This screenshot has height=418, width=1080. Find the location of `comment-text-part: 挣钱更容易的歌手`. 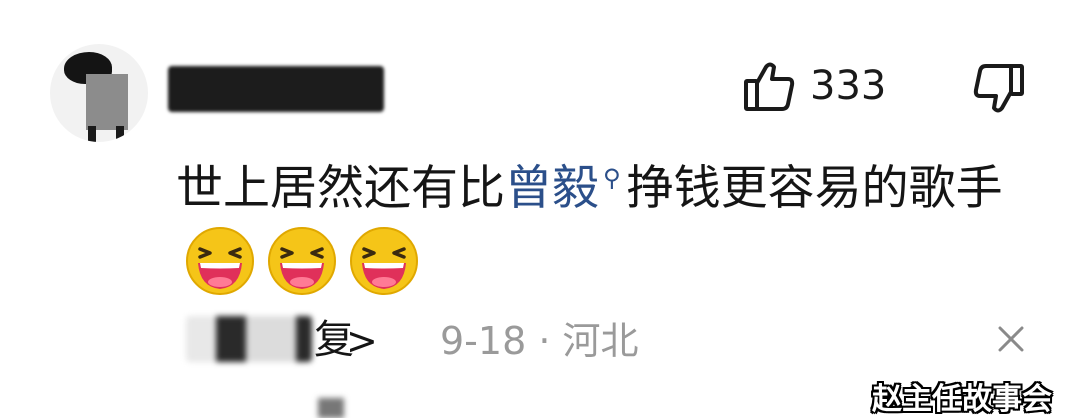

comment-text-part: 挣钱更容易的歌手 is located at coordinates (814, 188).